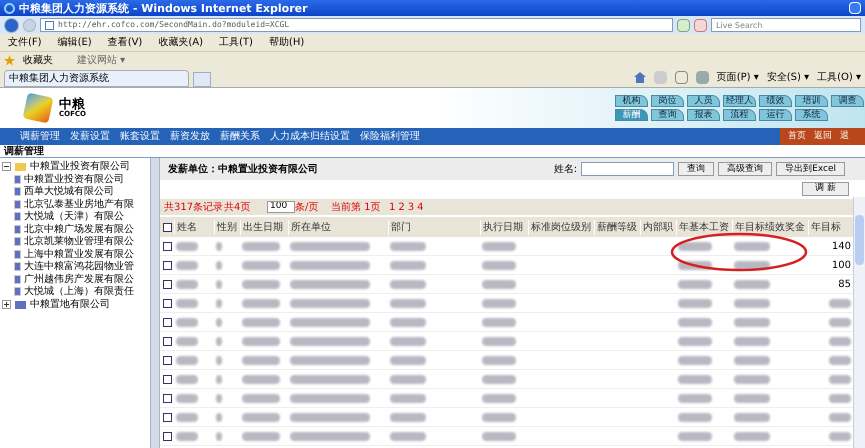 The width and height of the screenshot is (865, 448). What do you see at coordinates (859, 322) in the screenshot?
I see `scrollbar` at bounding box center [859, 322].